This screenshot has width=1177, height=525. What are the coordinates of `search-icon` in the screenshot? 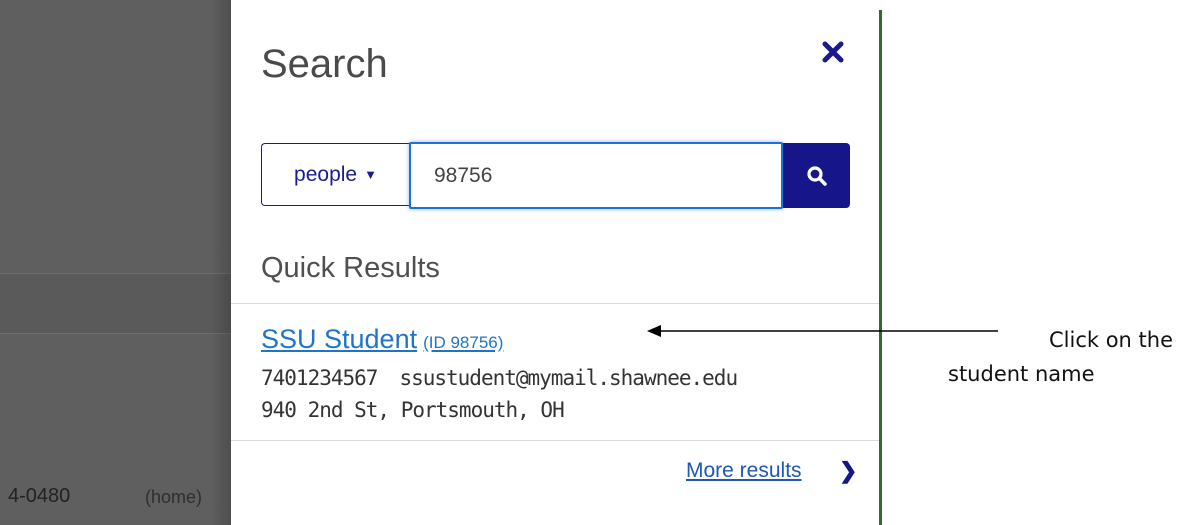 It's located at (816, 175).